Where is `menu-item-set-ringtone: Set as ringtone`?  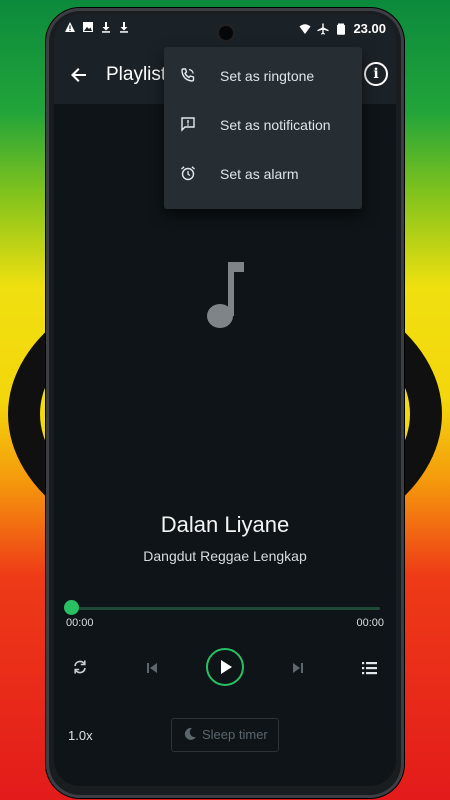 menu-item-set-ringtone: Set as ringtone is located at coordinates (263, 77).